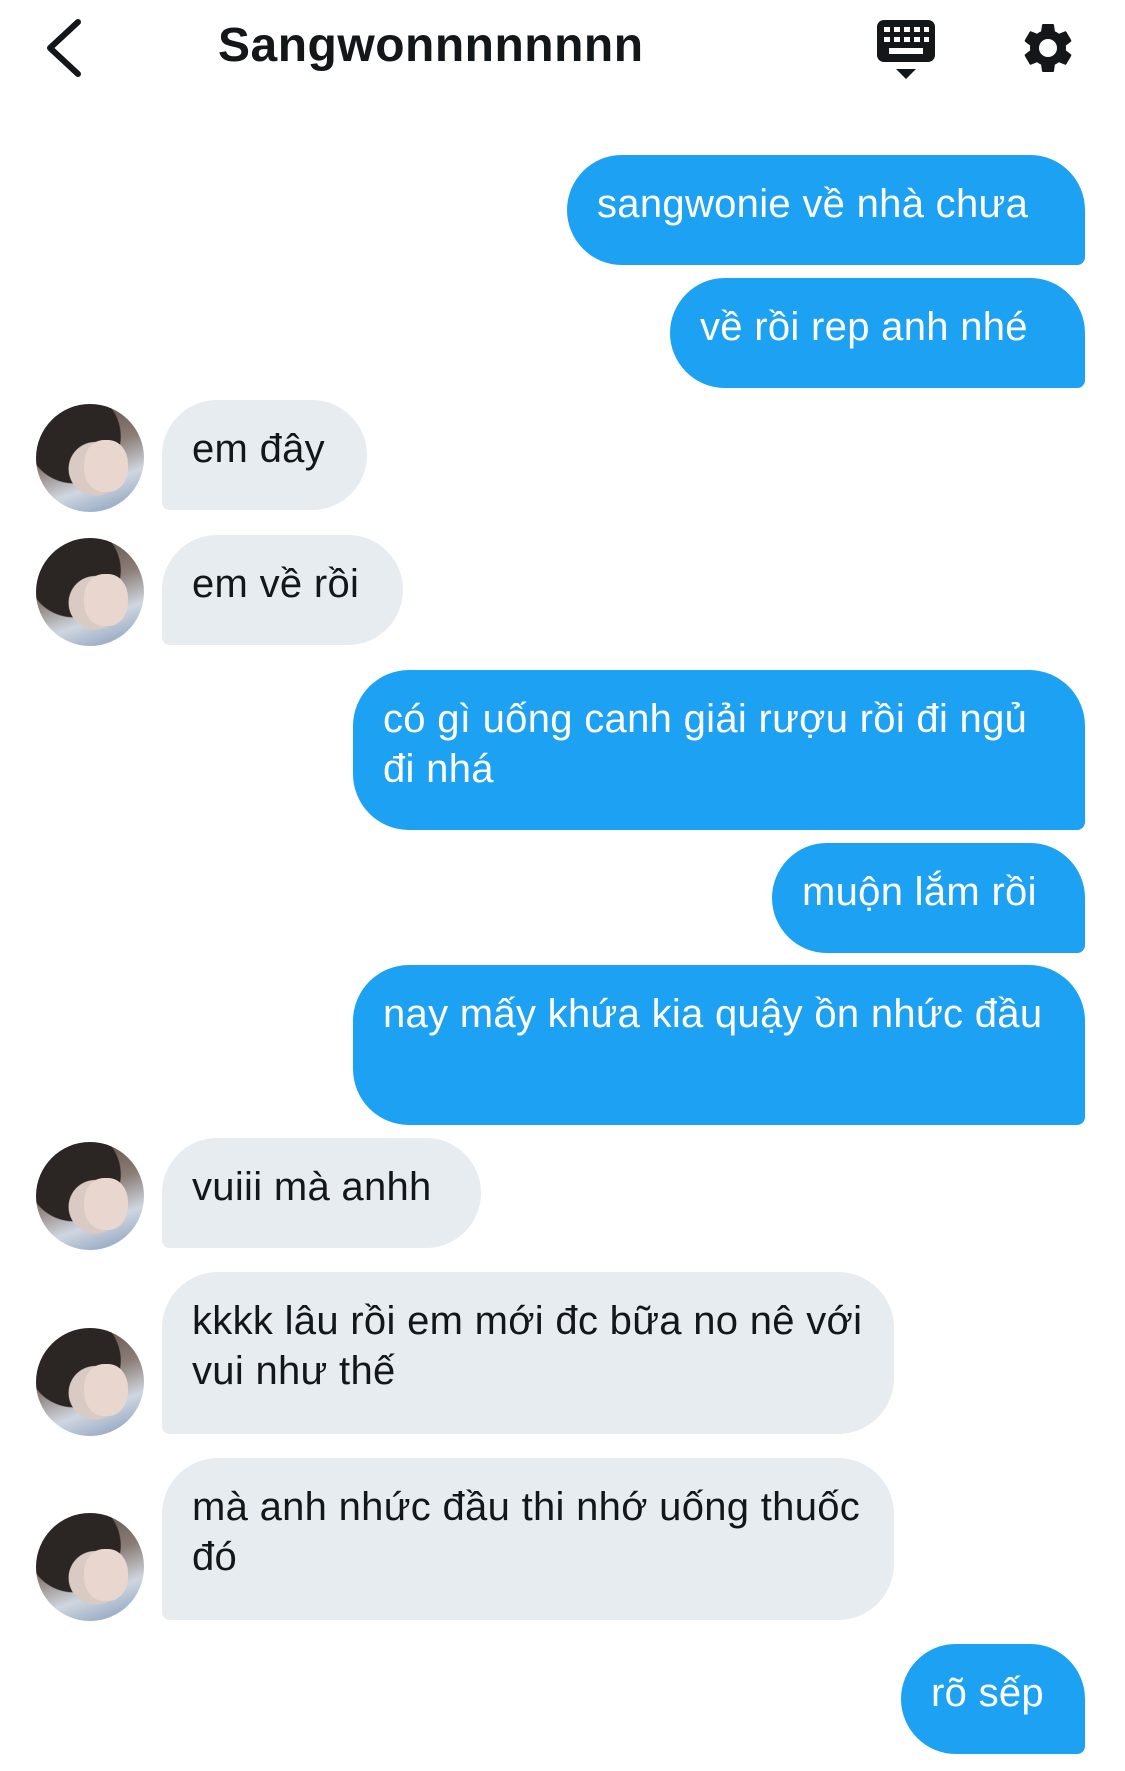  Describe the element at coordinates (993, 1699) in the screenshot. I see `outgoing-message: rõ sếp` at that location.